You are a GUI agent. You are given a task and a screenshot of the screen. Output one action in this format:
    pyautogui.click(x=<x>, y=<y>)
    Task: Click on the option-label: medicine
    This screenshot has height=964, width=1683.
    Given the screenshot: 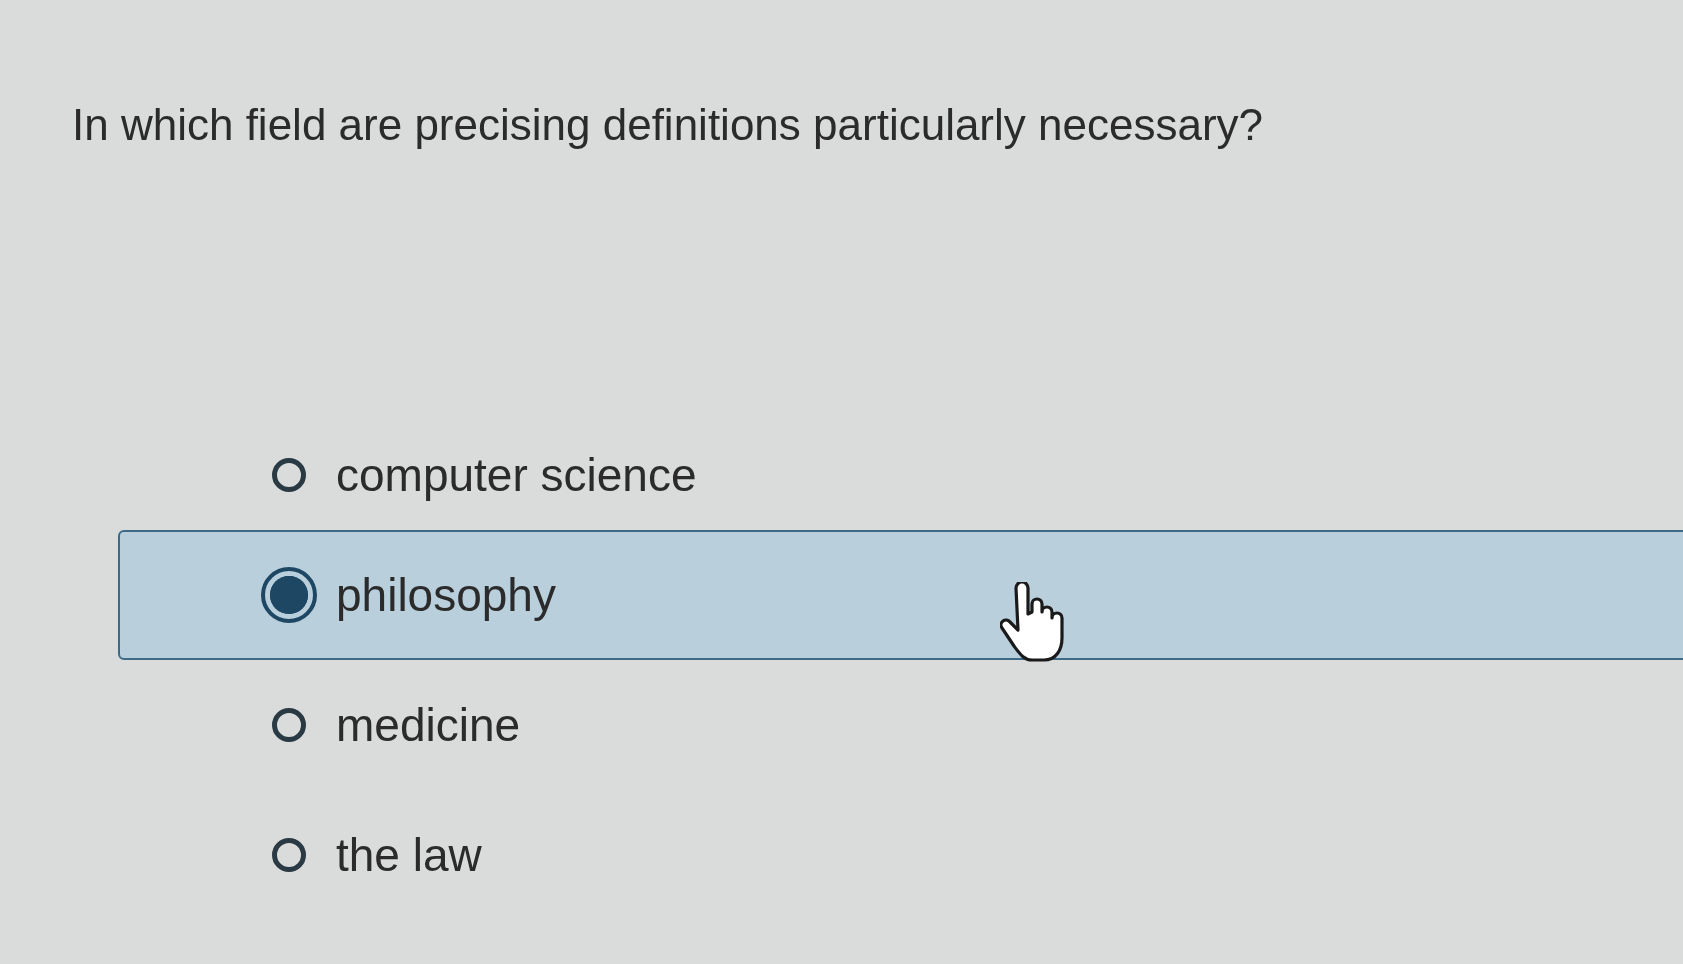 What is the action you would take?
    pyautogui.click(x=428, y=725)
    